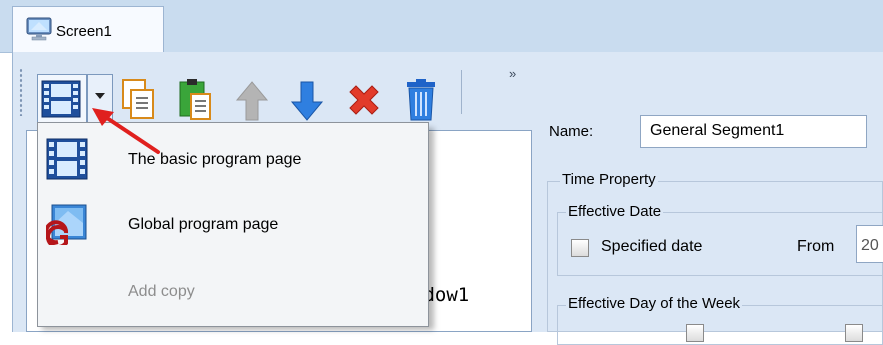  I want to click on from-label: From, so click(816, 246).